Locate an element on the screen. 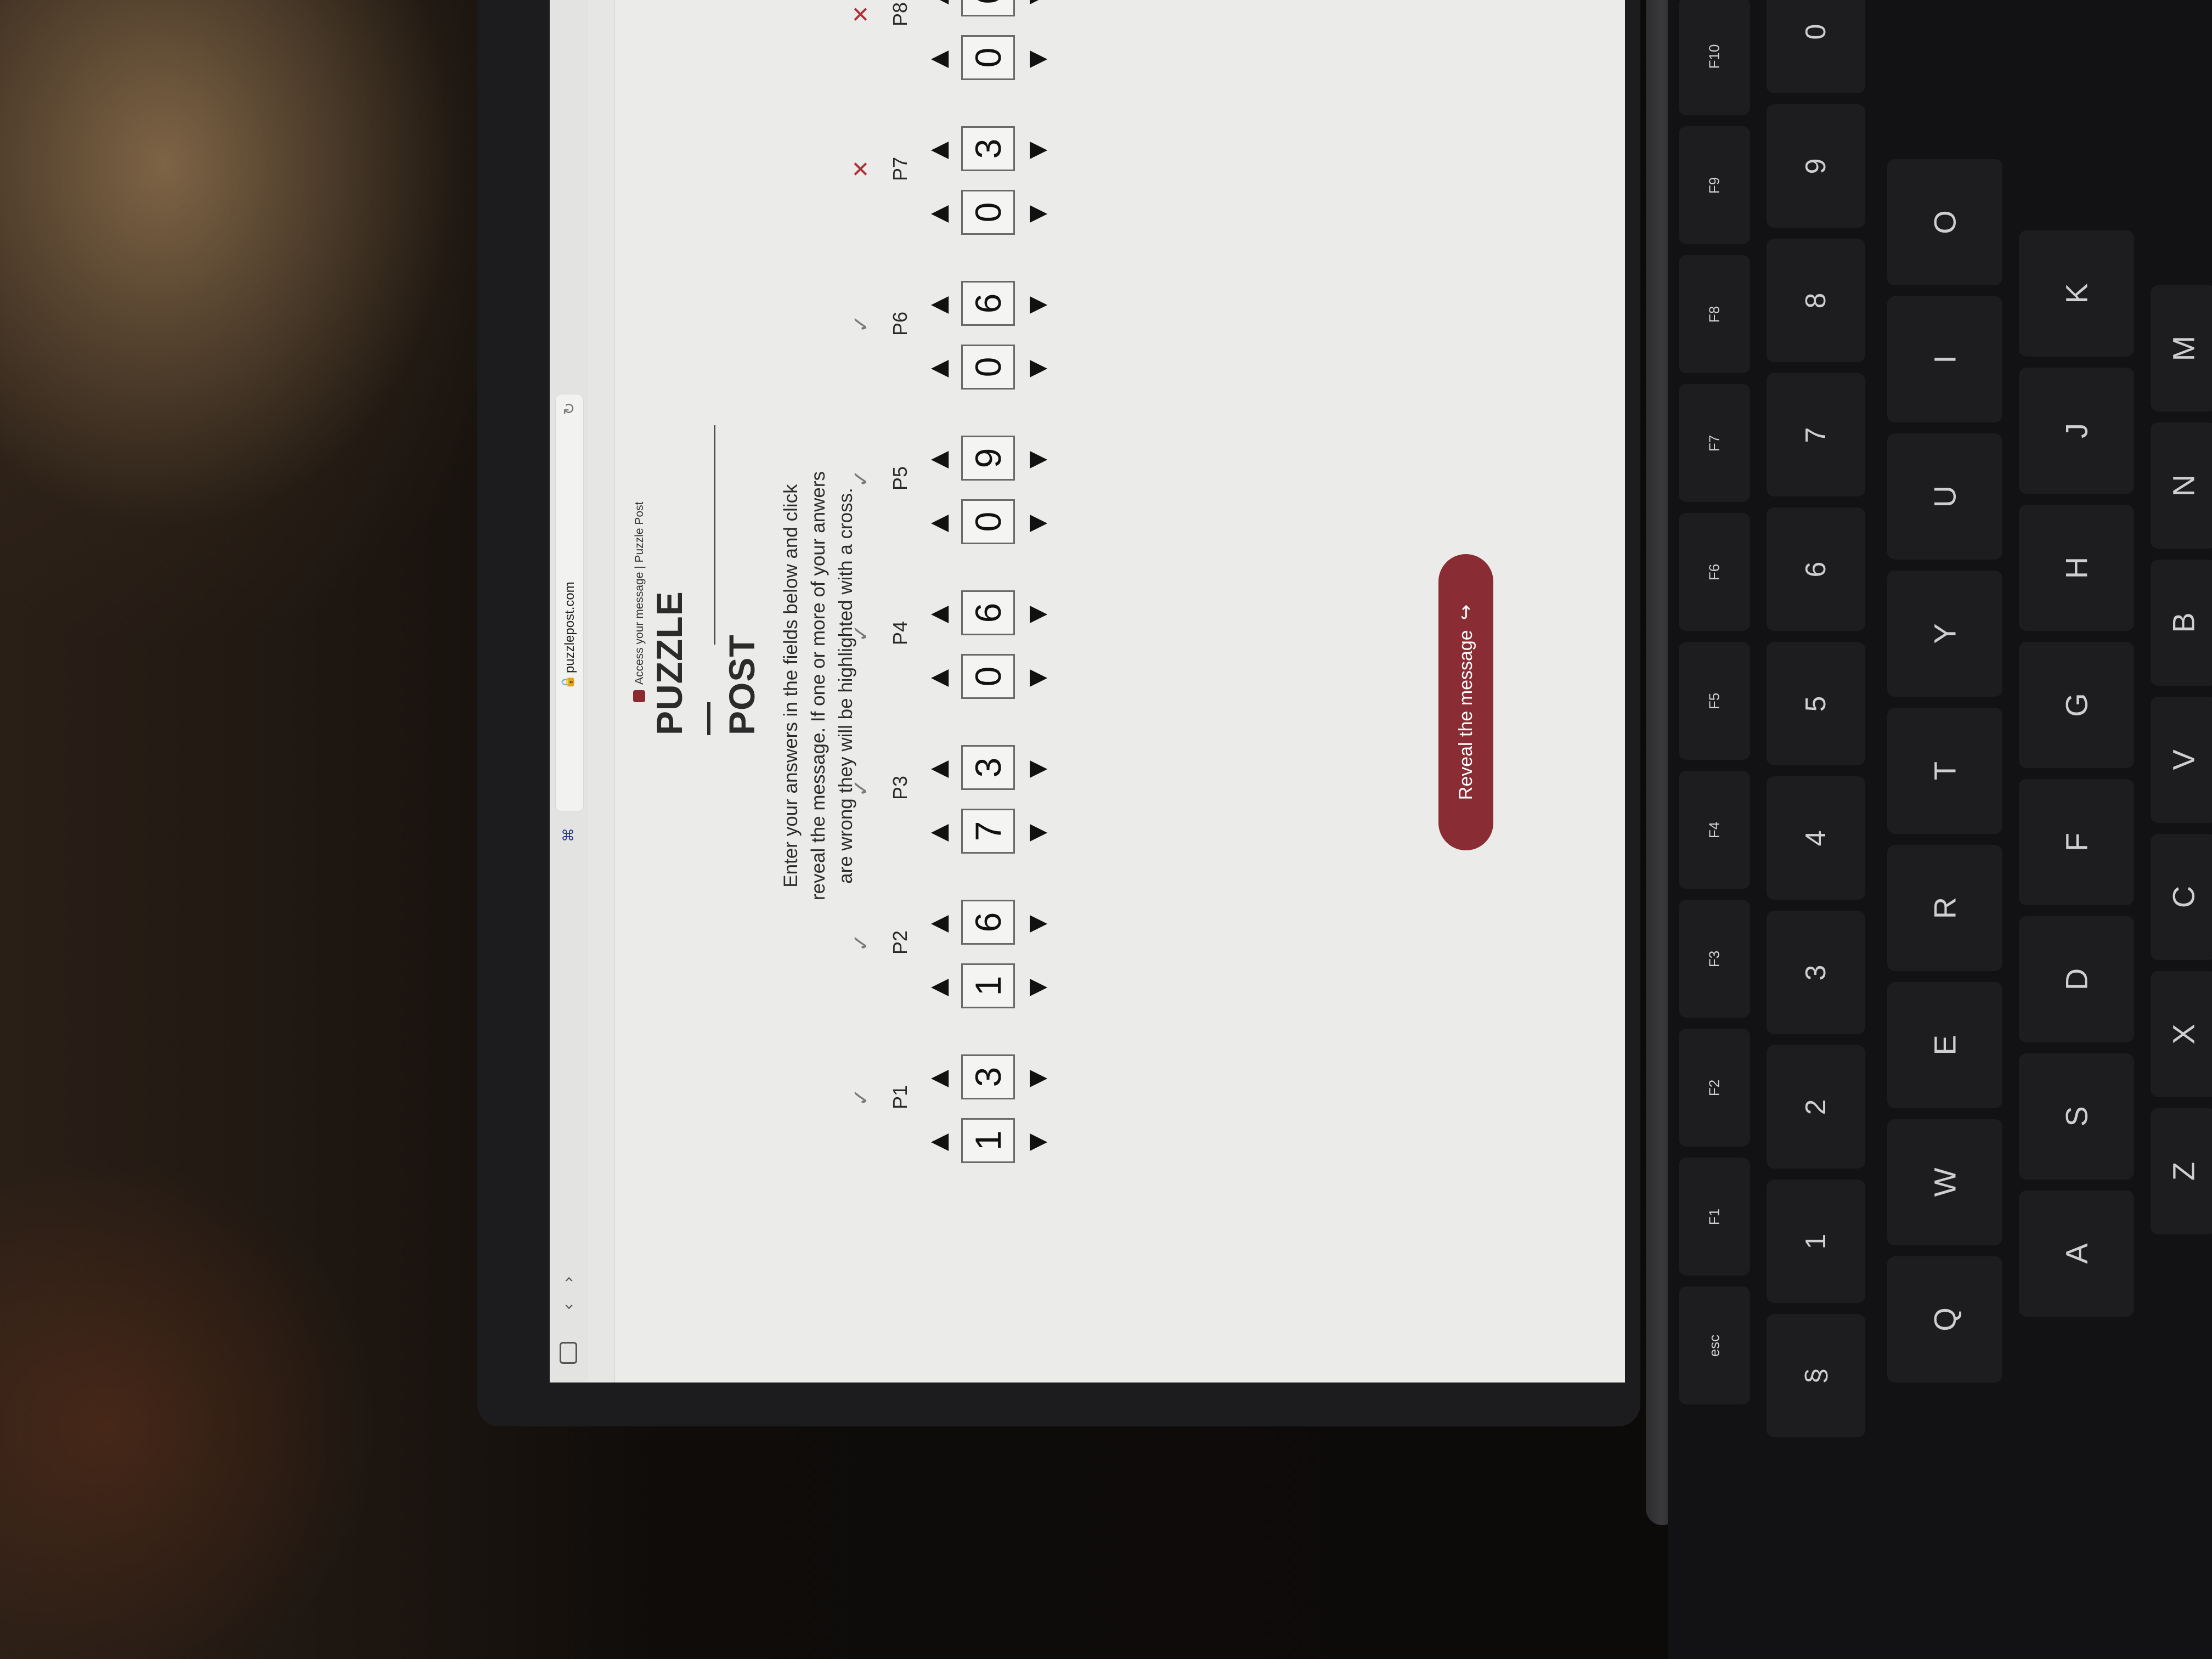  function-key: F5 is located at coordinates (1714, 701).